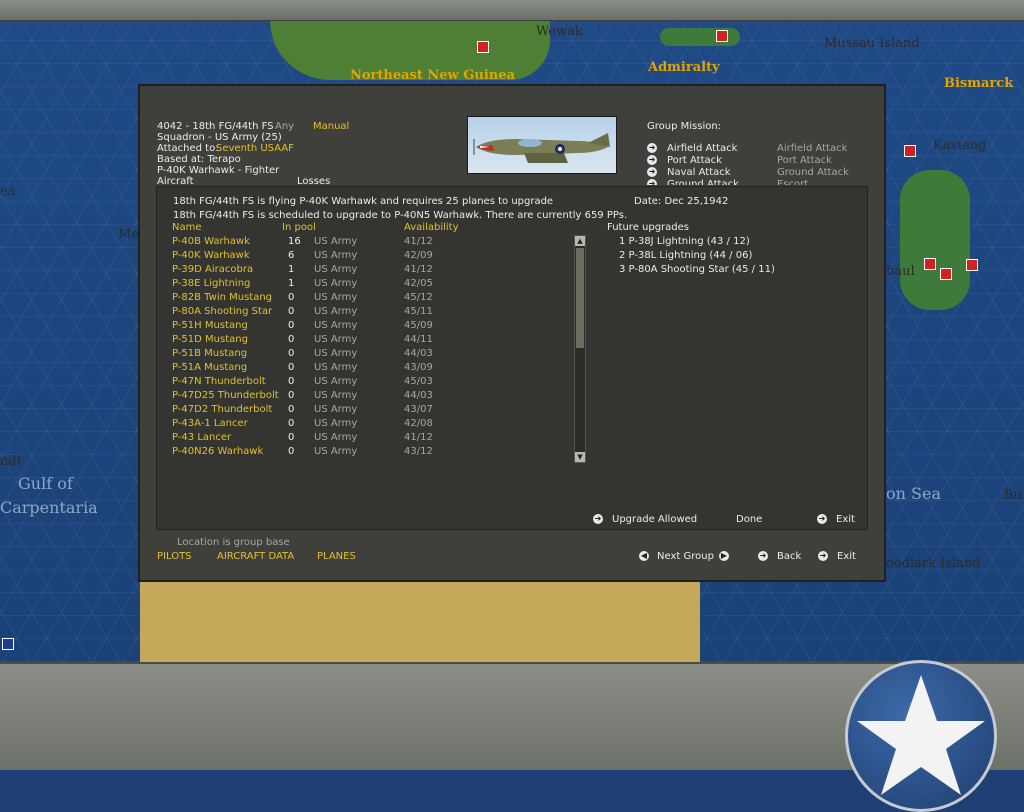 The width and height of the screenshot is (1024, 812). I want to click on next-group-arrow: ▶, so click(724, 557).